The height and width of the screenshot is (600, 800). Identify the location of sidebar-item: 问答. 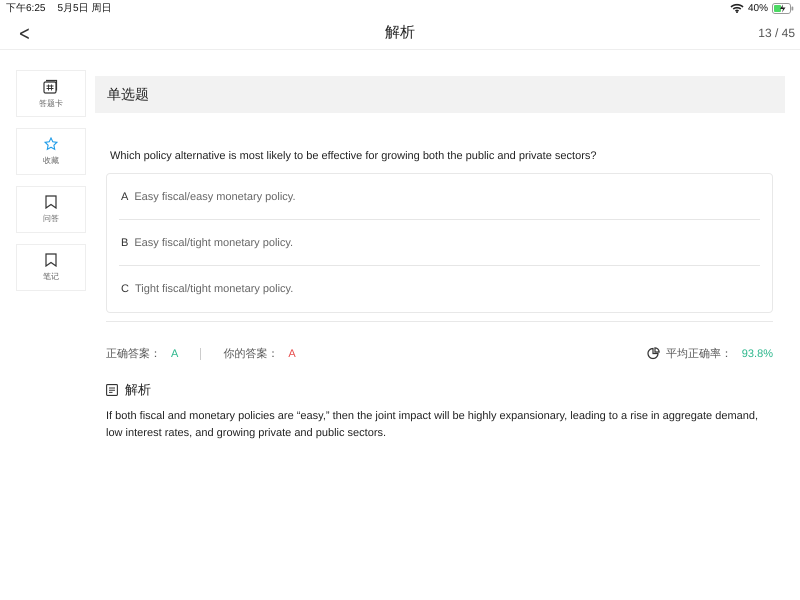
(51, 209).